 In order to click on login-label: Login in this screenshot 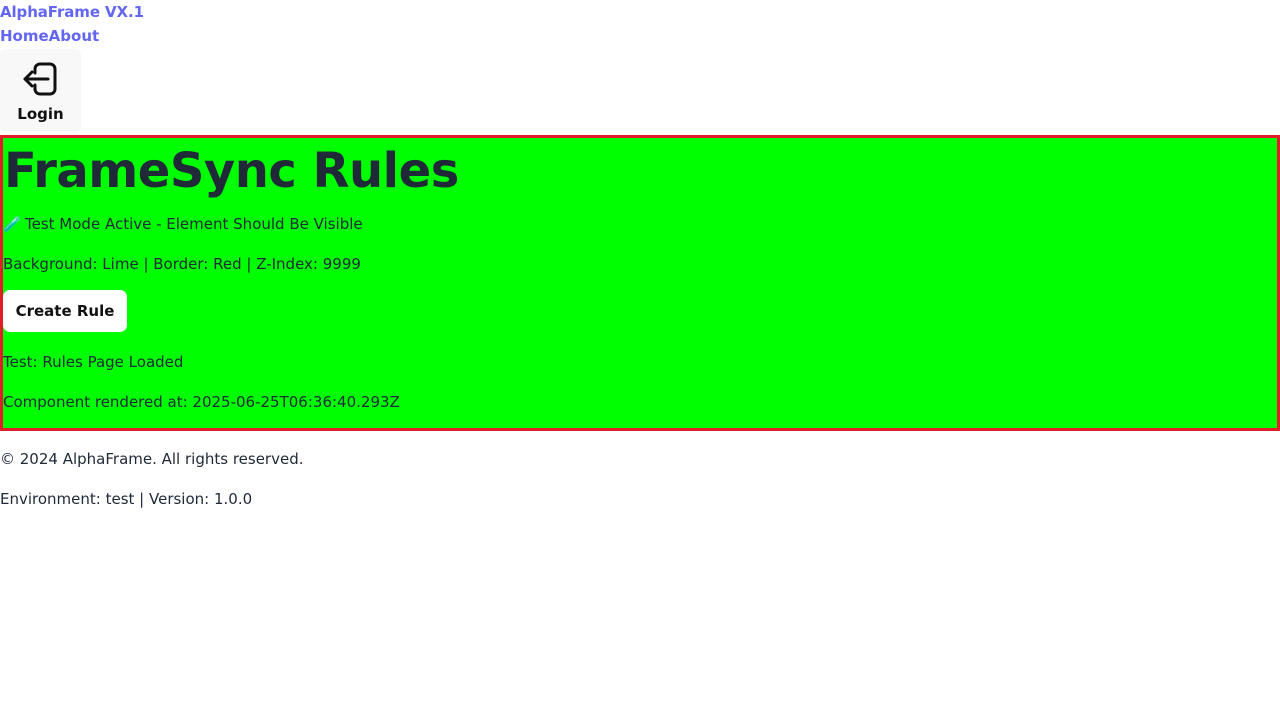, I will do `click(40, 114)`.